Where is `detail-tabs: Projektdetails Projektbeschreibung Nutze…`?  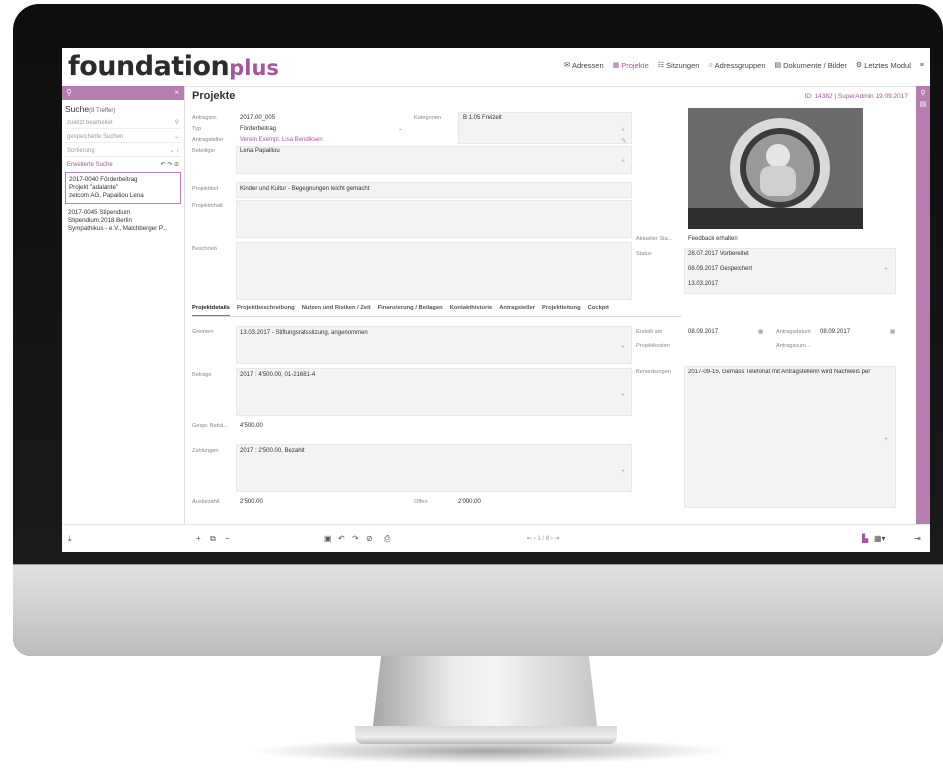
detail-tabs: Projektdetails Projektbeschreibung Nutze… is located at coordinates (437, 311).